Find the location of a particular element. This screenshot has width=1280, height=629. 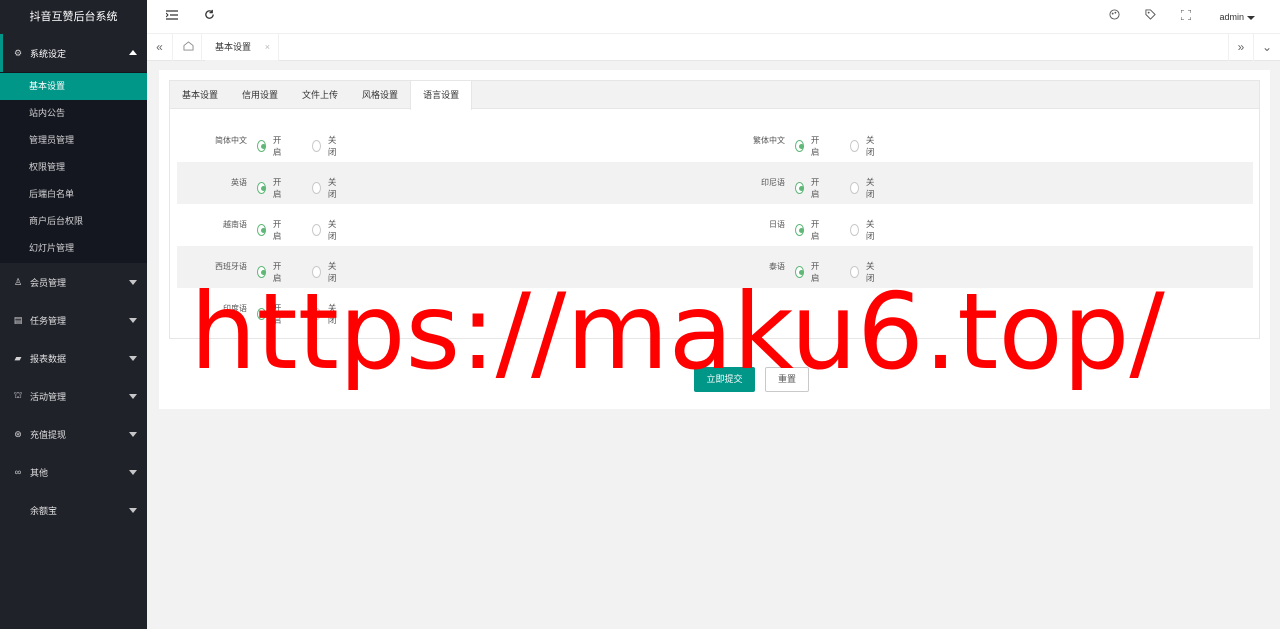

language-row: 西班牙语 开启 关闭 泰语 开启 关闭 is located at coordinates (715, 267).